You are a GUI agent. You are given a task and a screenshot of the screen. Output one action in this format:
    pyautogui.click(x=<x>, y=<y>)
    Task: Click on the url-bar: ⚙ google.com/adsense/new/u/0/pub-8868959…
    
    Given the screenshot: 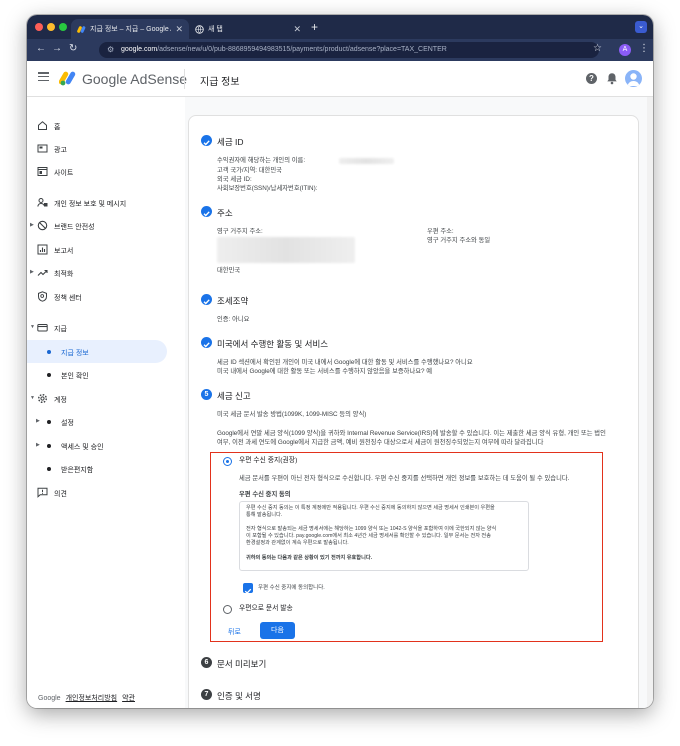 What is the action you would take?
    pyautogui.click(x=349, y=50)
    